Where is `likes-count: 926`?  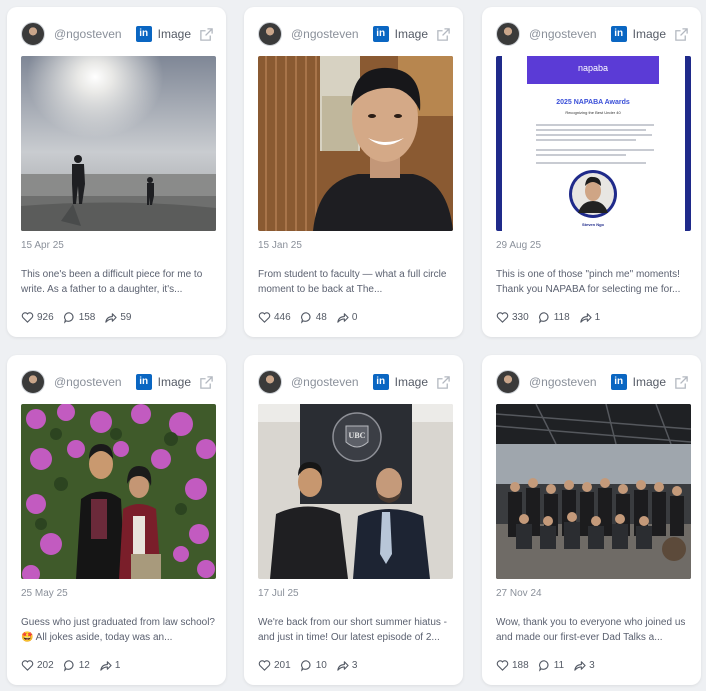
likes-count: 926 is located at coordinates (45, 317).